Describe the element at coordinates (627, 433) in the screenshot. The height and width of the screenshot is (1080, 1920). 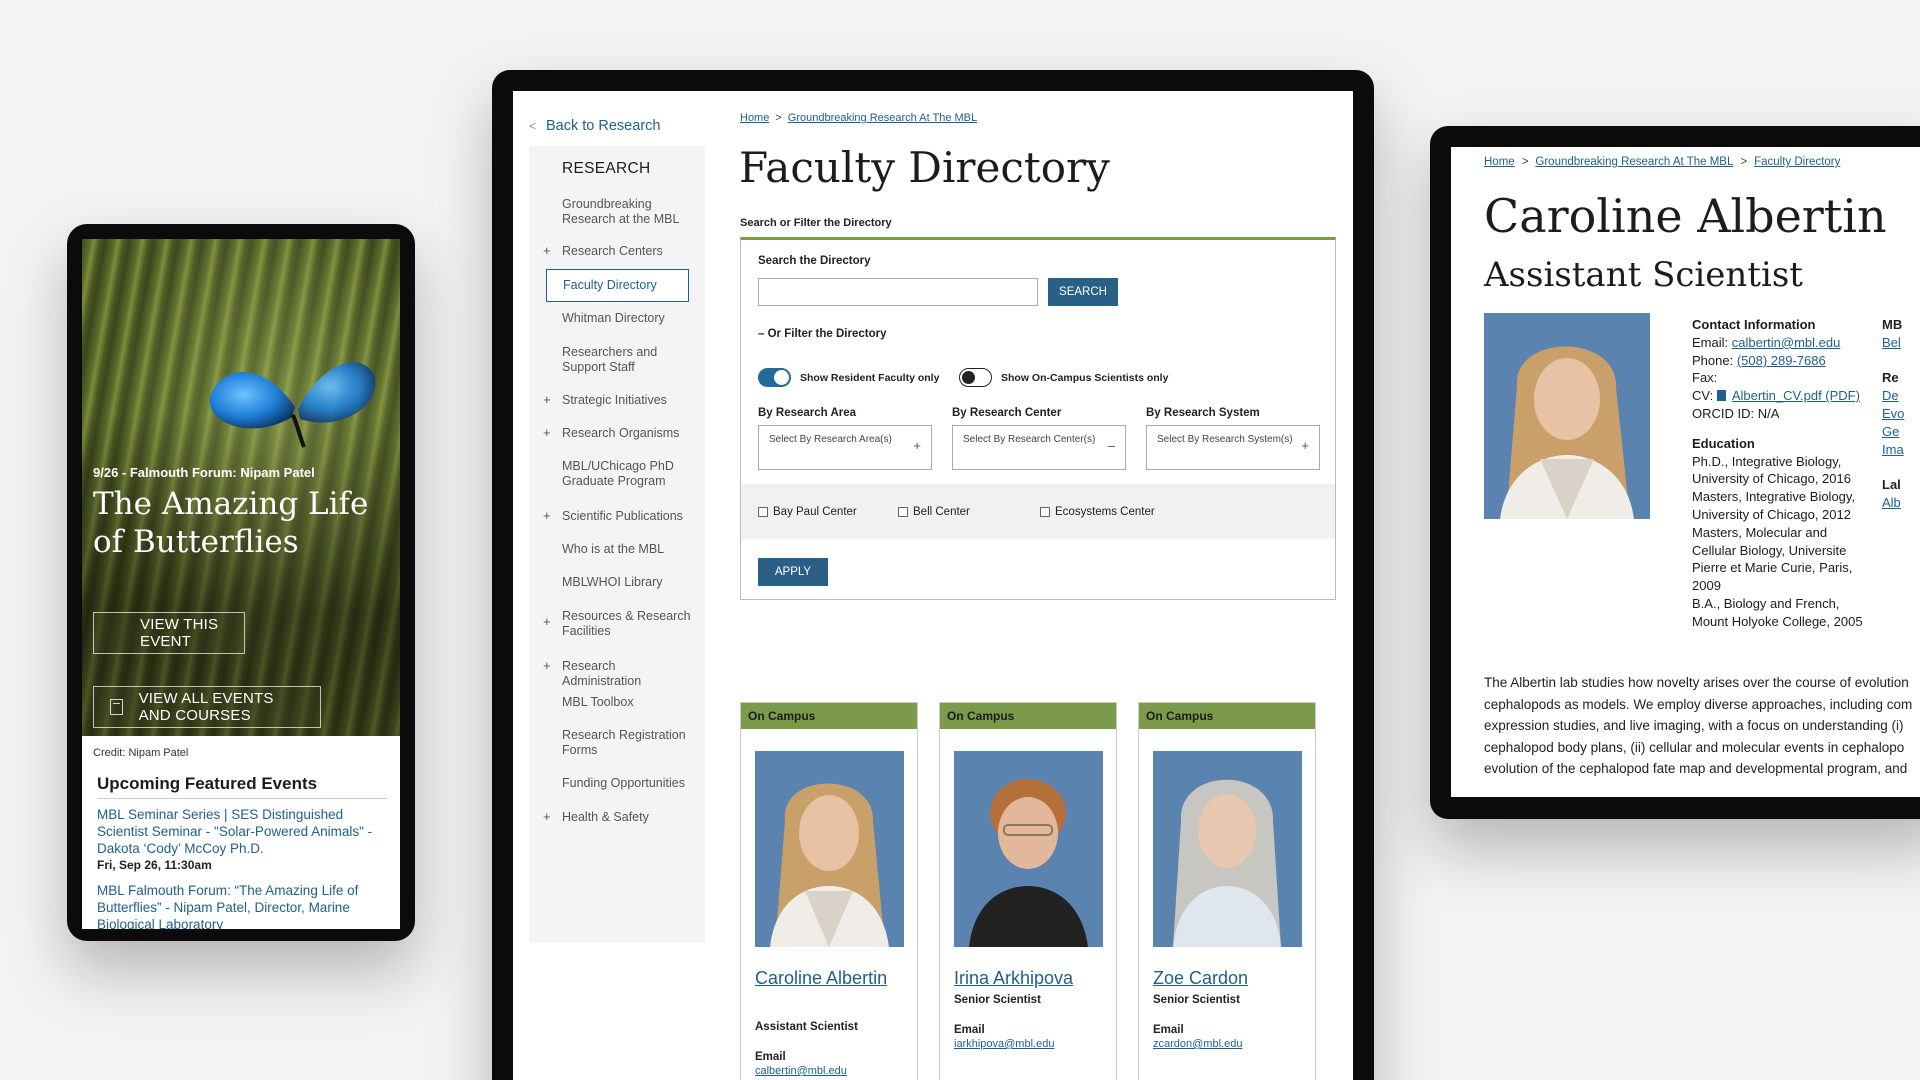
I see `sidebar-item-research-organisms: Research Organisms` at that location.